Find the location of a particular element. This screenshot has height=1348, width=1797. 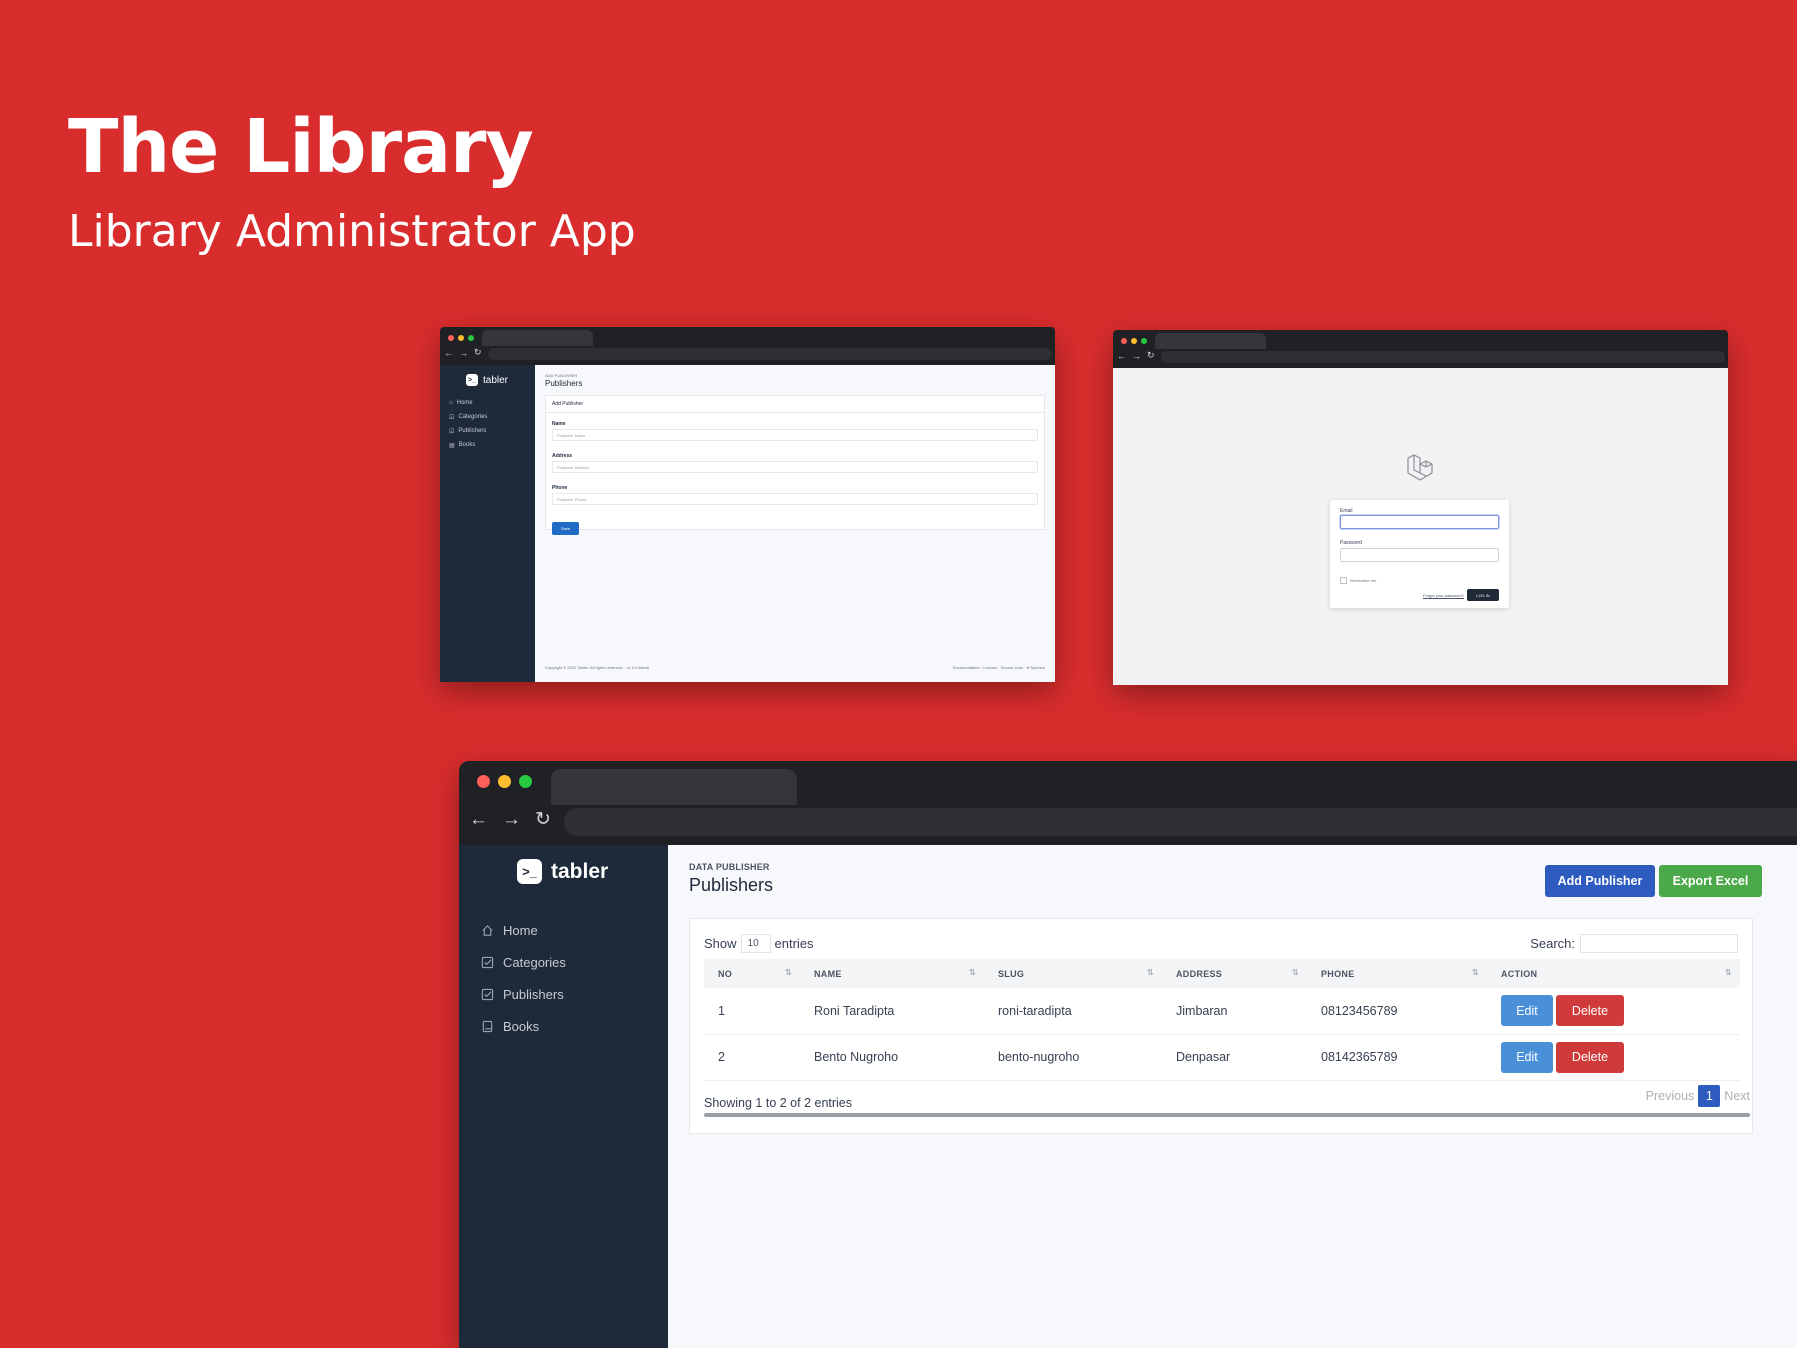

password-field is located at coordinates (1419, 555).